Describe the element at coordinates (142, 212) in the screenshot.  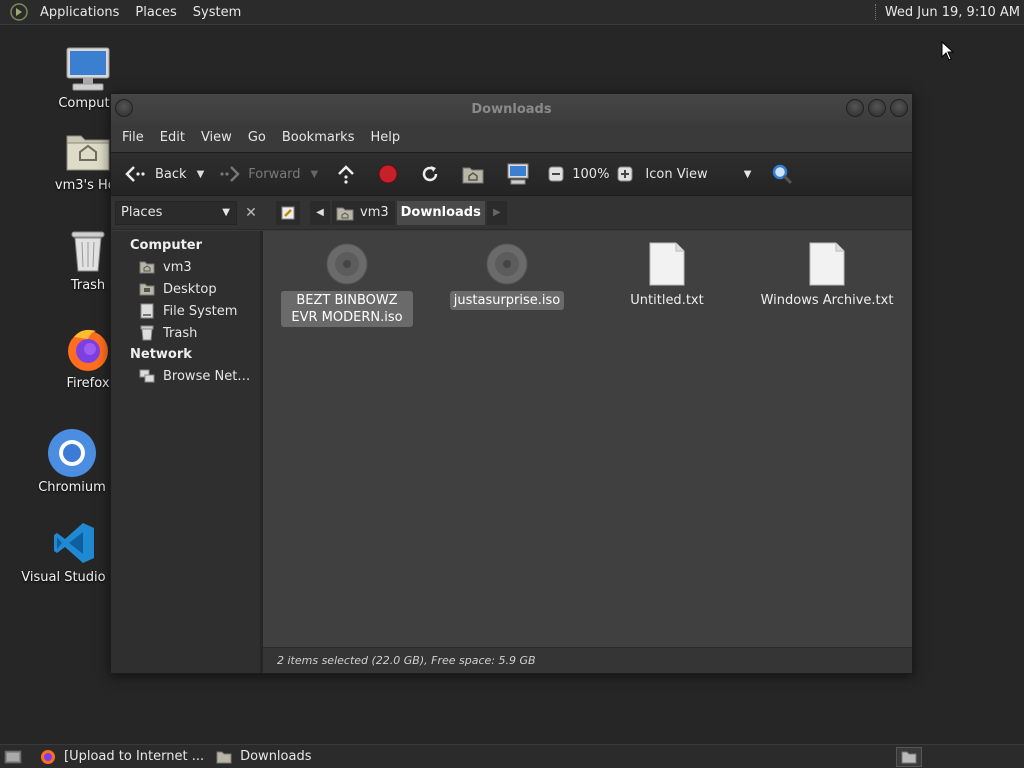
I see `sidebar-type-value: Places` at that location.